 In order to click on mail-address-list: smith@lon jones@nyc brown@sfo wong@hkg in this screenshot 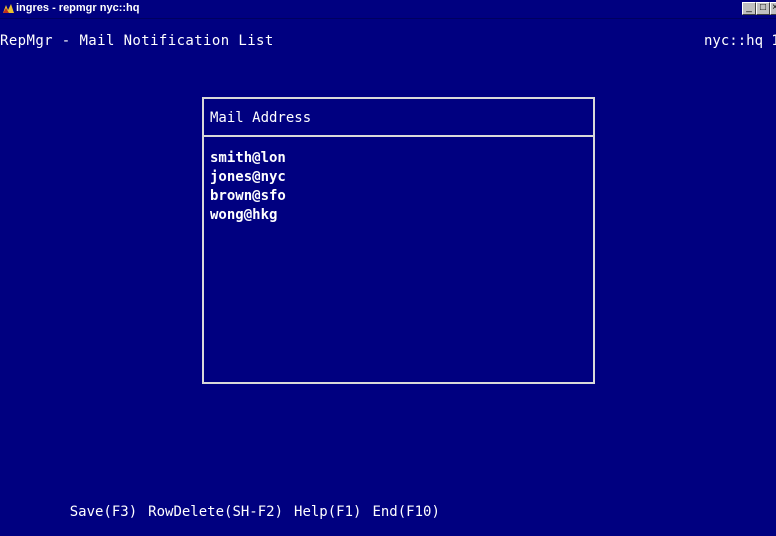, I will do `click(248, 187)`.